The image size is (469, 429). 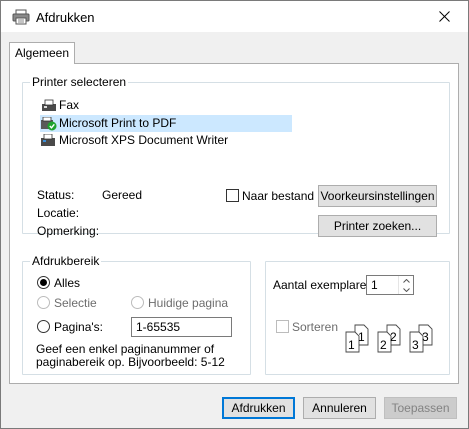 I want to click on collate-label: Sorteren, so click(x=315, y=327).